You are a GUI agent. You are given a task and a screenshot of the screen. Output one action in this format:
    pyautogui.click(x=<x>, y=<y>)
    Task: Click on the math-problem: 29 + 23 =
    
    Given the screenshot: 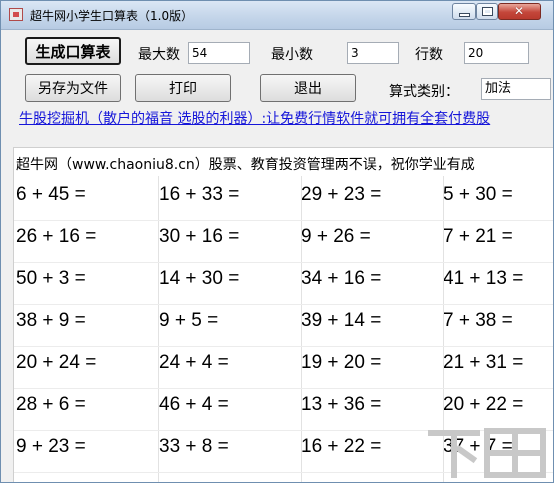 What is the action you would take?
    pyautogui.click(x=341, y=194)
    